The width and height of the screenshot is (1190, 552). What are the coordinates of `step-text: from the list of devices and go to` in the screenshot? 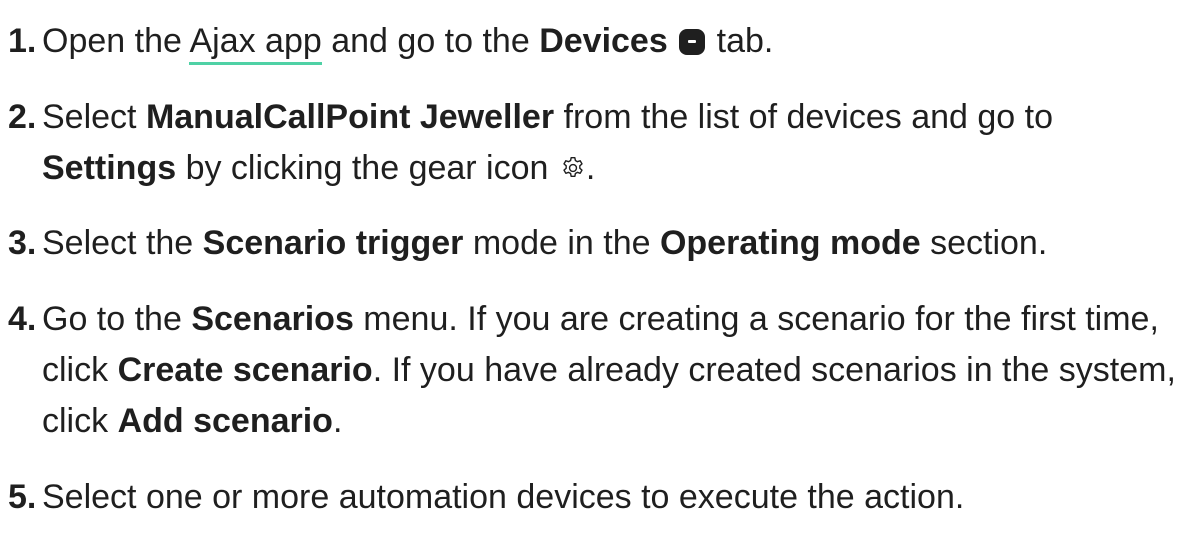 It's located at (804, 117).